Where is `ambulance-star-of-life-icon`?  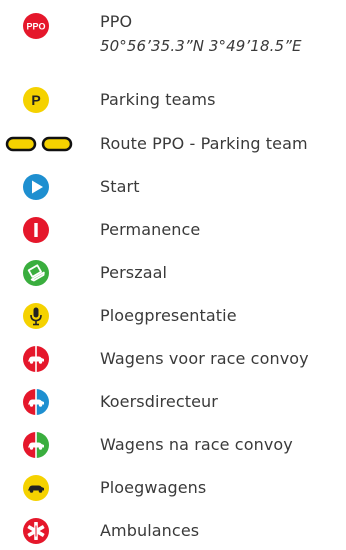
ambulance-star-of-life-icon is located at coordinates (36, 531).